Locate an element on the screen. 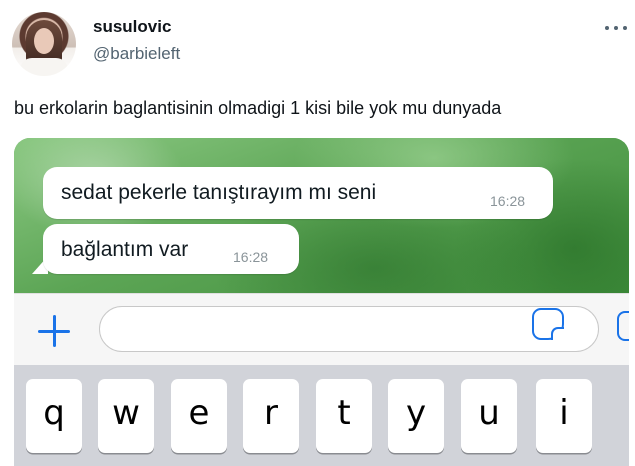  user-handle: @barbieleft is located at coordinates (136, 54).